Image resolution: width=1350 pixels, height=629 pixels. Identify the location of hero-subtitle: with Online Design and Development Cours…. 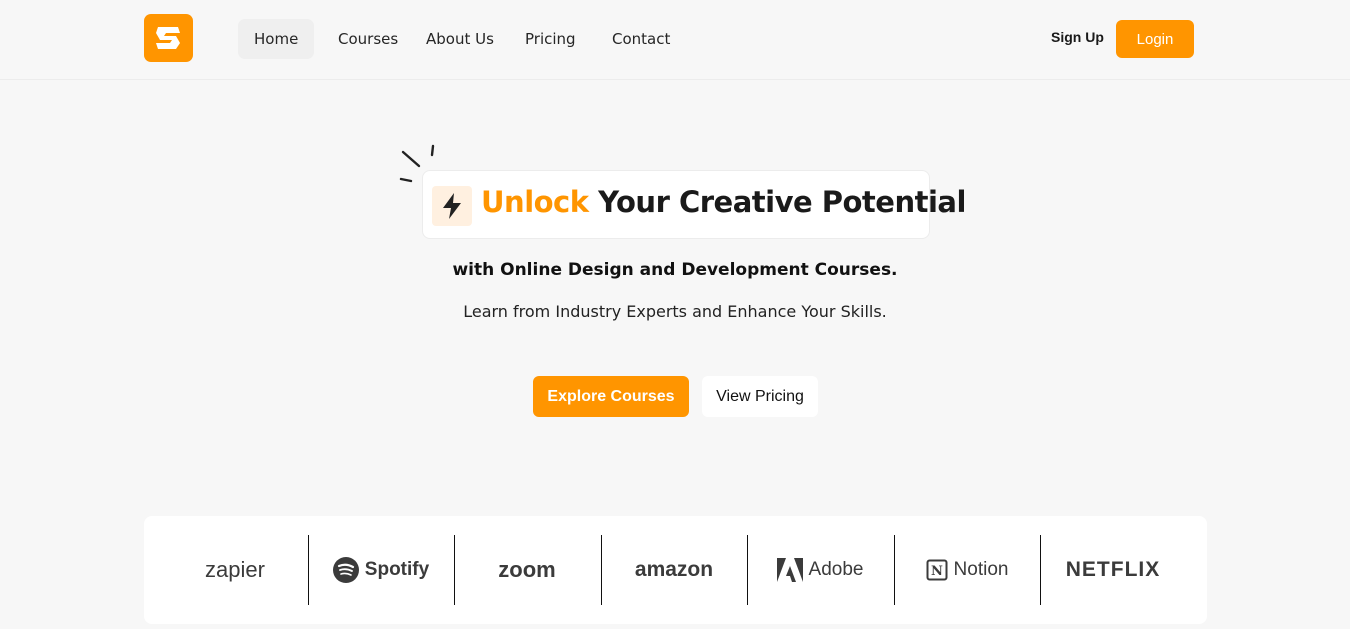
(675, 270).